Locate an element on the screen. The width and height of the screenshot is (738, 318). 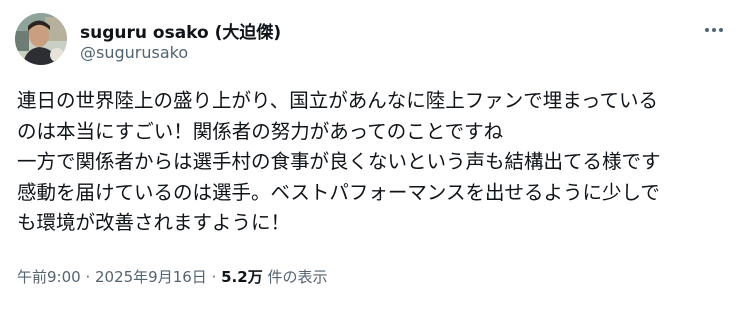
post-text-line: も環境が改善されますように！ is located at coordinates (154, 223).